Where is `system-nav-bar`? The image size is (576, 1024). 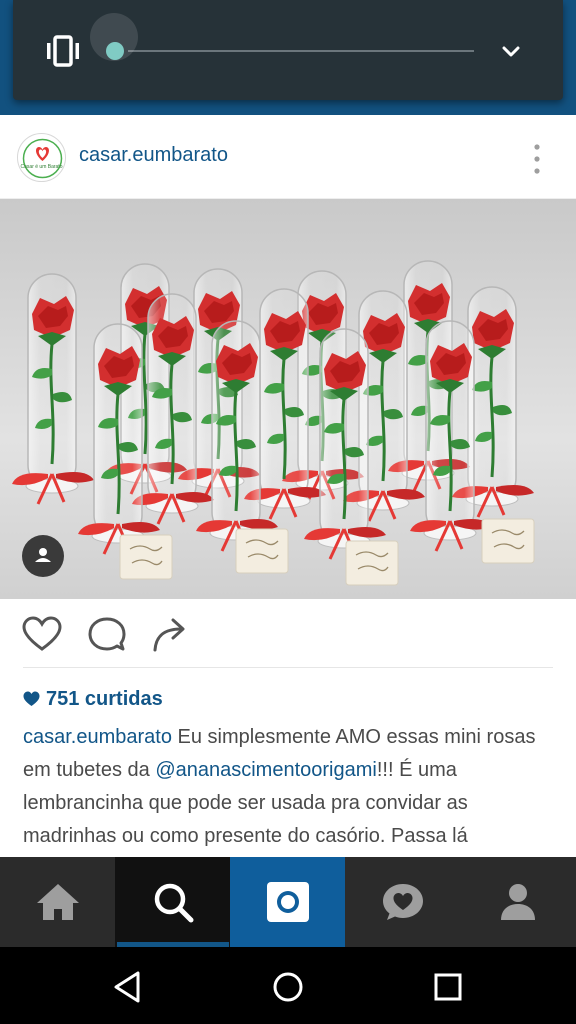 system-nav-bar is located at coordinates (288, 985).